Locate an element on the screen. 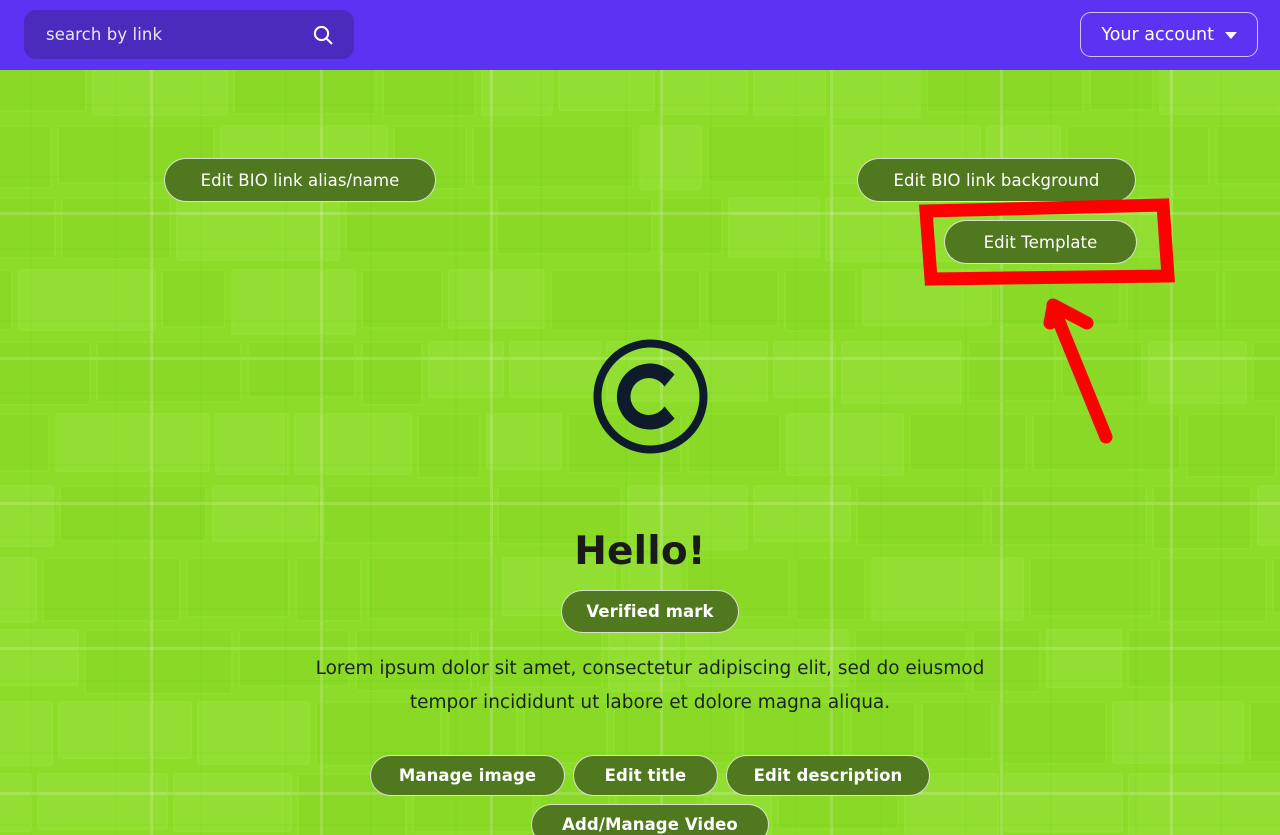 This screenshot has width=1280, height=835. page-title: Hello! is located at coordinates (640, 551).